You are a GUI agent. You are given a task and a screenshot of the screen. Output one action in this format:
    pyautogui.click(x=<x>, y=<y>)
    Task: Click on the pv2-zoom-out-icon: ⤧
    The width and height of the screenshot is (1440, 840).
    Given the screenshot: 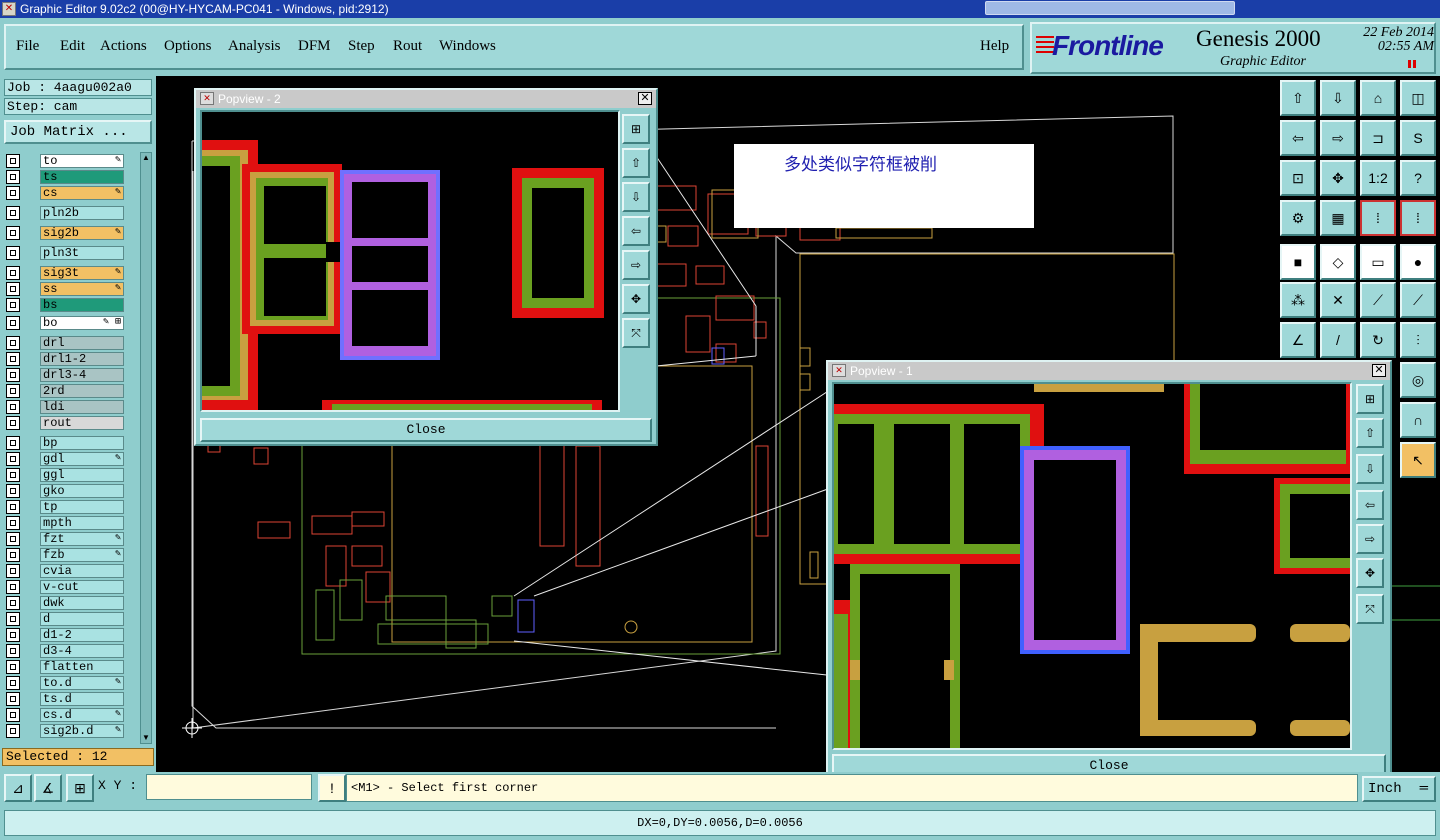 What is the action you would take?
    pyautogui.click(x=636, y=333)
    